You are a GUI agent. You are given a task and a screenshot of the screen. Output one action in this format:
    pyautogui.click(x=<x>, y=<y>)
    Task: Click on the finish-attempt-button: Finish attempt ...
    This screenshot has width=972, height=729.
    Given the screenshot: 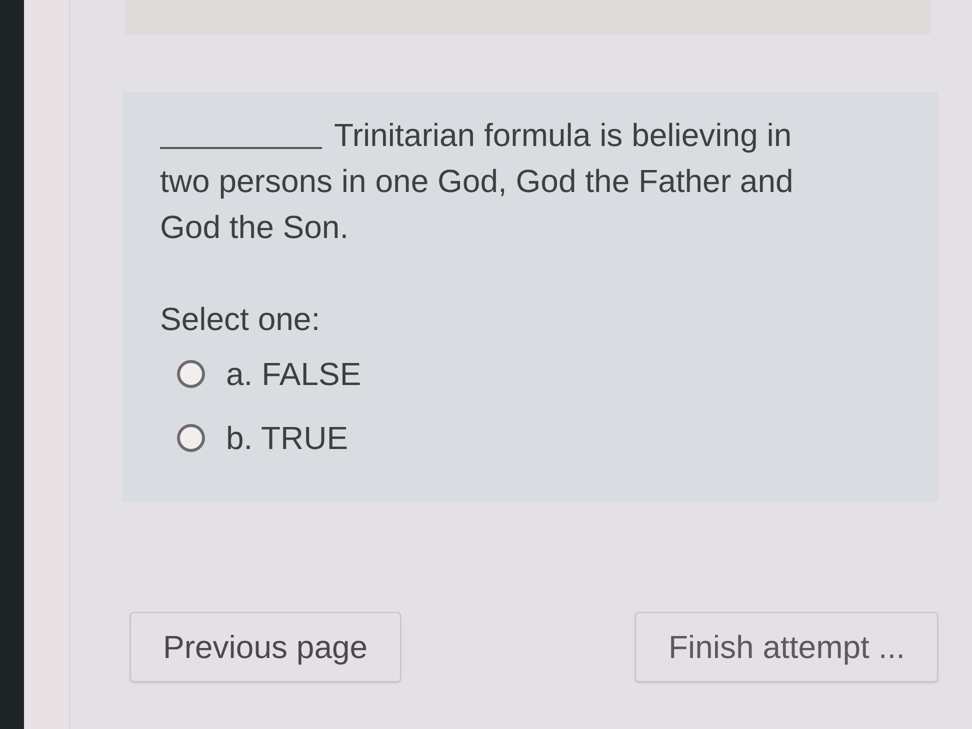 What is the action you would take?
    pyautogui.click(x=786, y=647)
    